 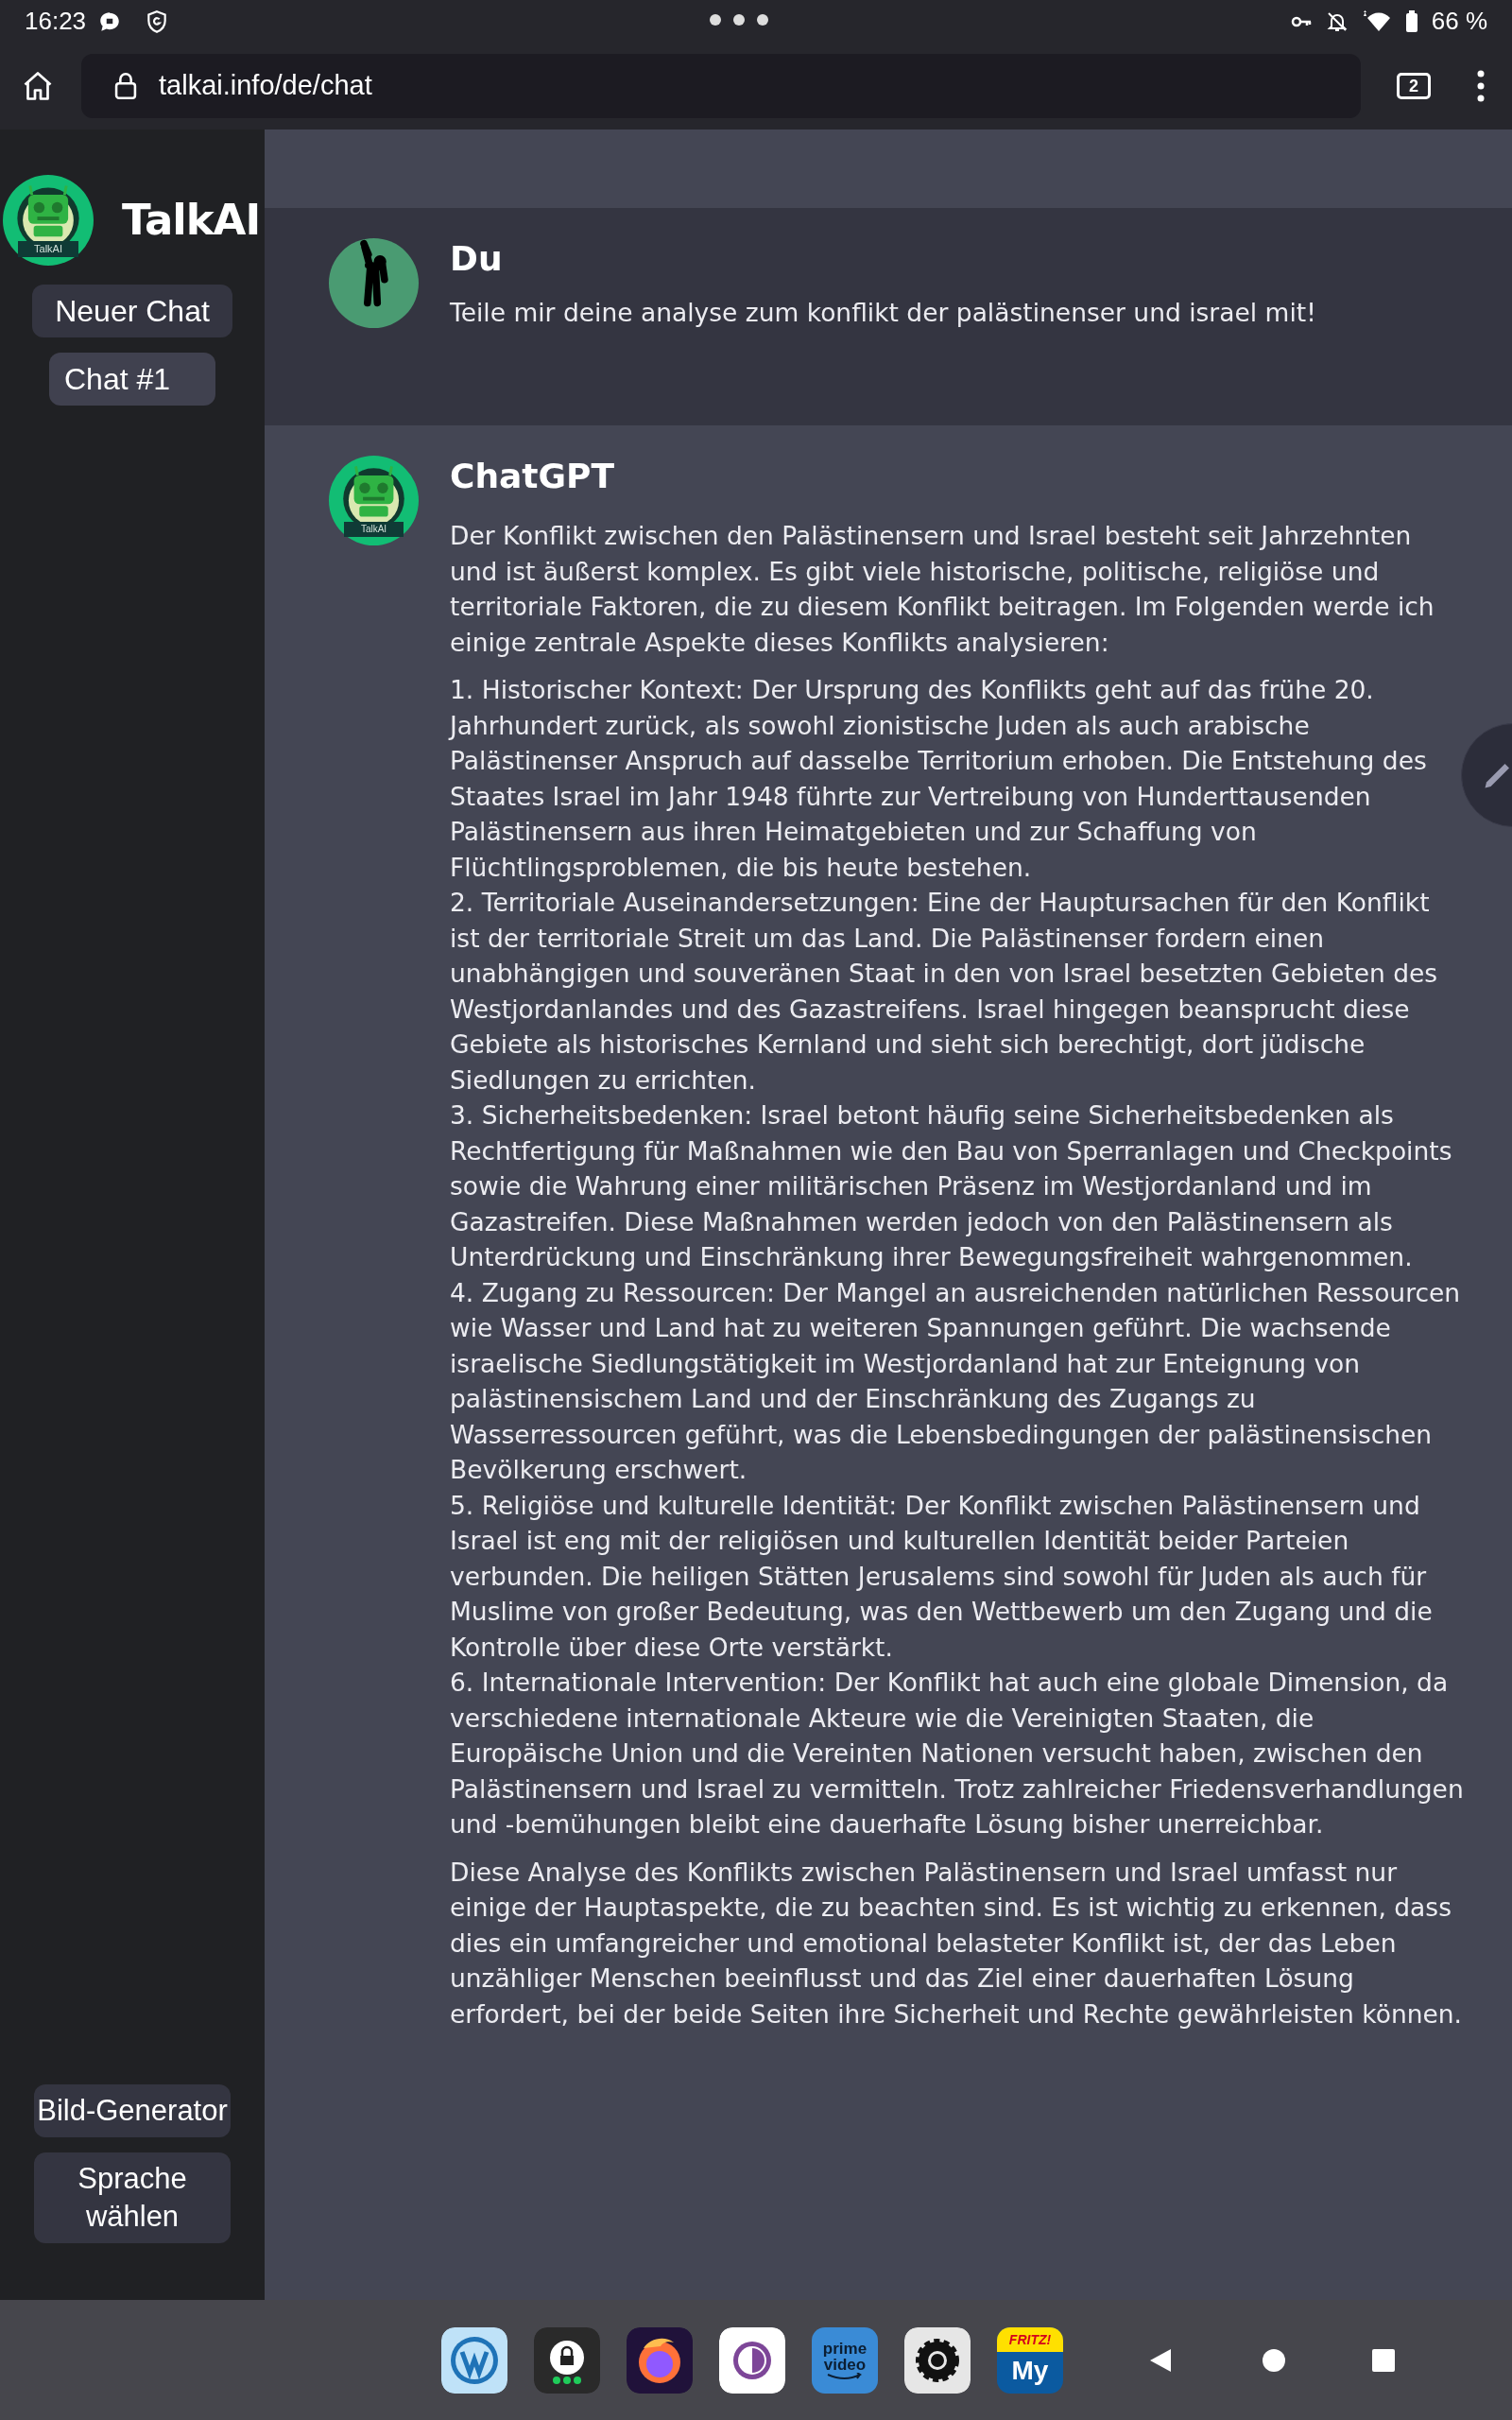 What do you see at coordinates (942, 1576) in the screenshot?
I see `list-item-text: 5. Religiöse und kulturelle Identität: Der Konflikt zwischen Palästinensern und Israel ist eng mit der religiösen und kulturellen Identität beider Parteien verbunden. Die heiligen Stätten Jerusalems sind sowohl für Juden als auch für Muslime von großer Bedeutung, was den Wettbewerb um den Zugang und die Kontrolle über diese Orte verstärkt.` at bounding box center [942, 1576].